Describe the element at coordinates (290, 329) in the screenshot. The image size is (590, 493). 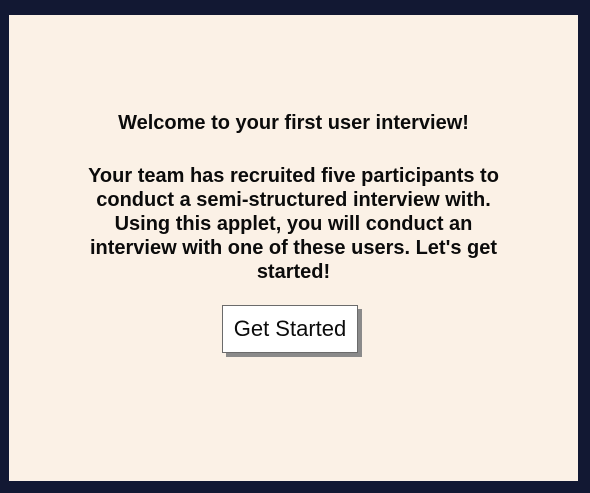
I see `get-started-button: Get Started` at that location.